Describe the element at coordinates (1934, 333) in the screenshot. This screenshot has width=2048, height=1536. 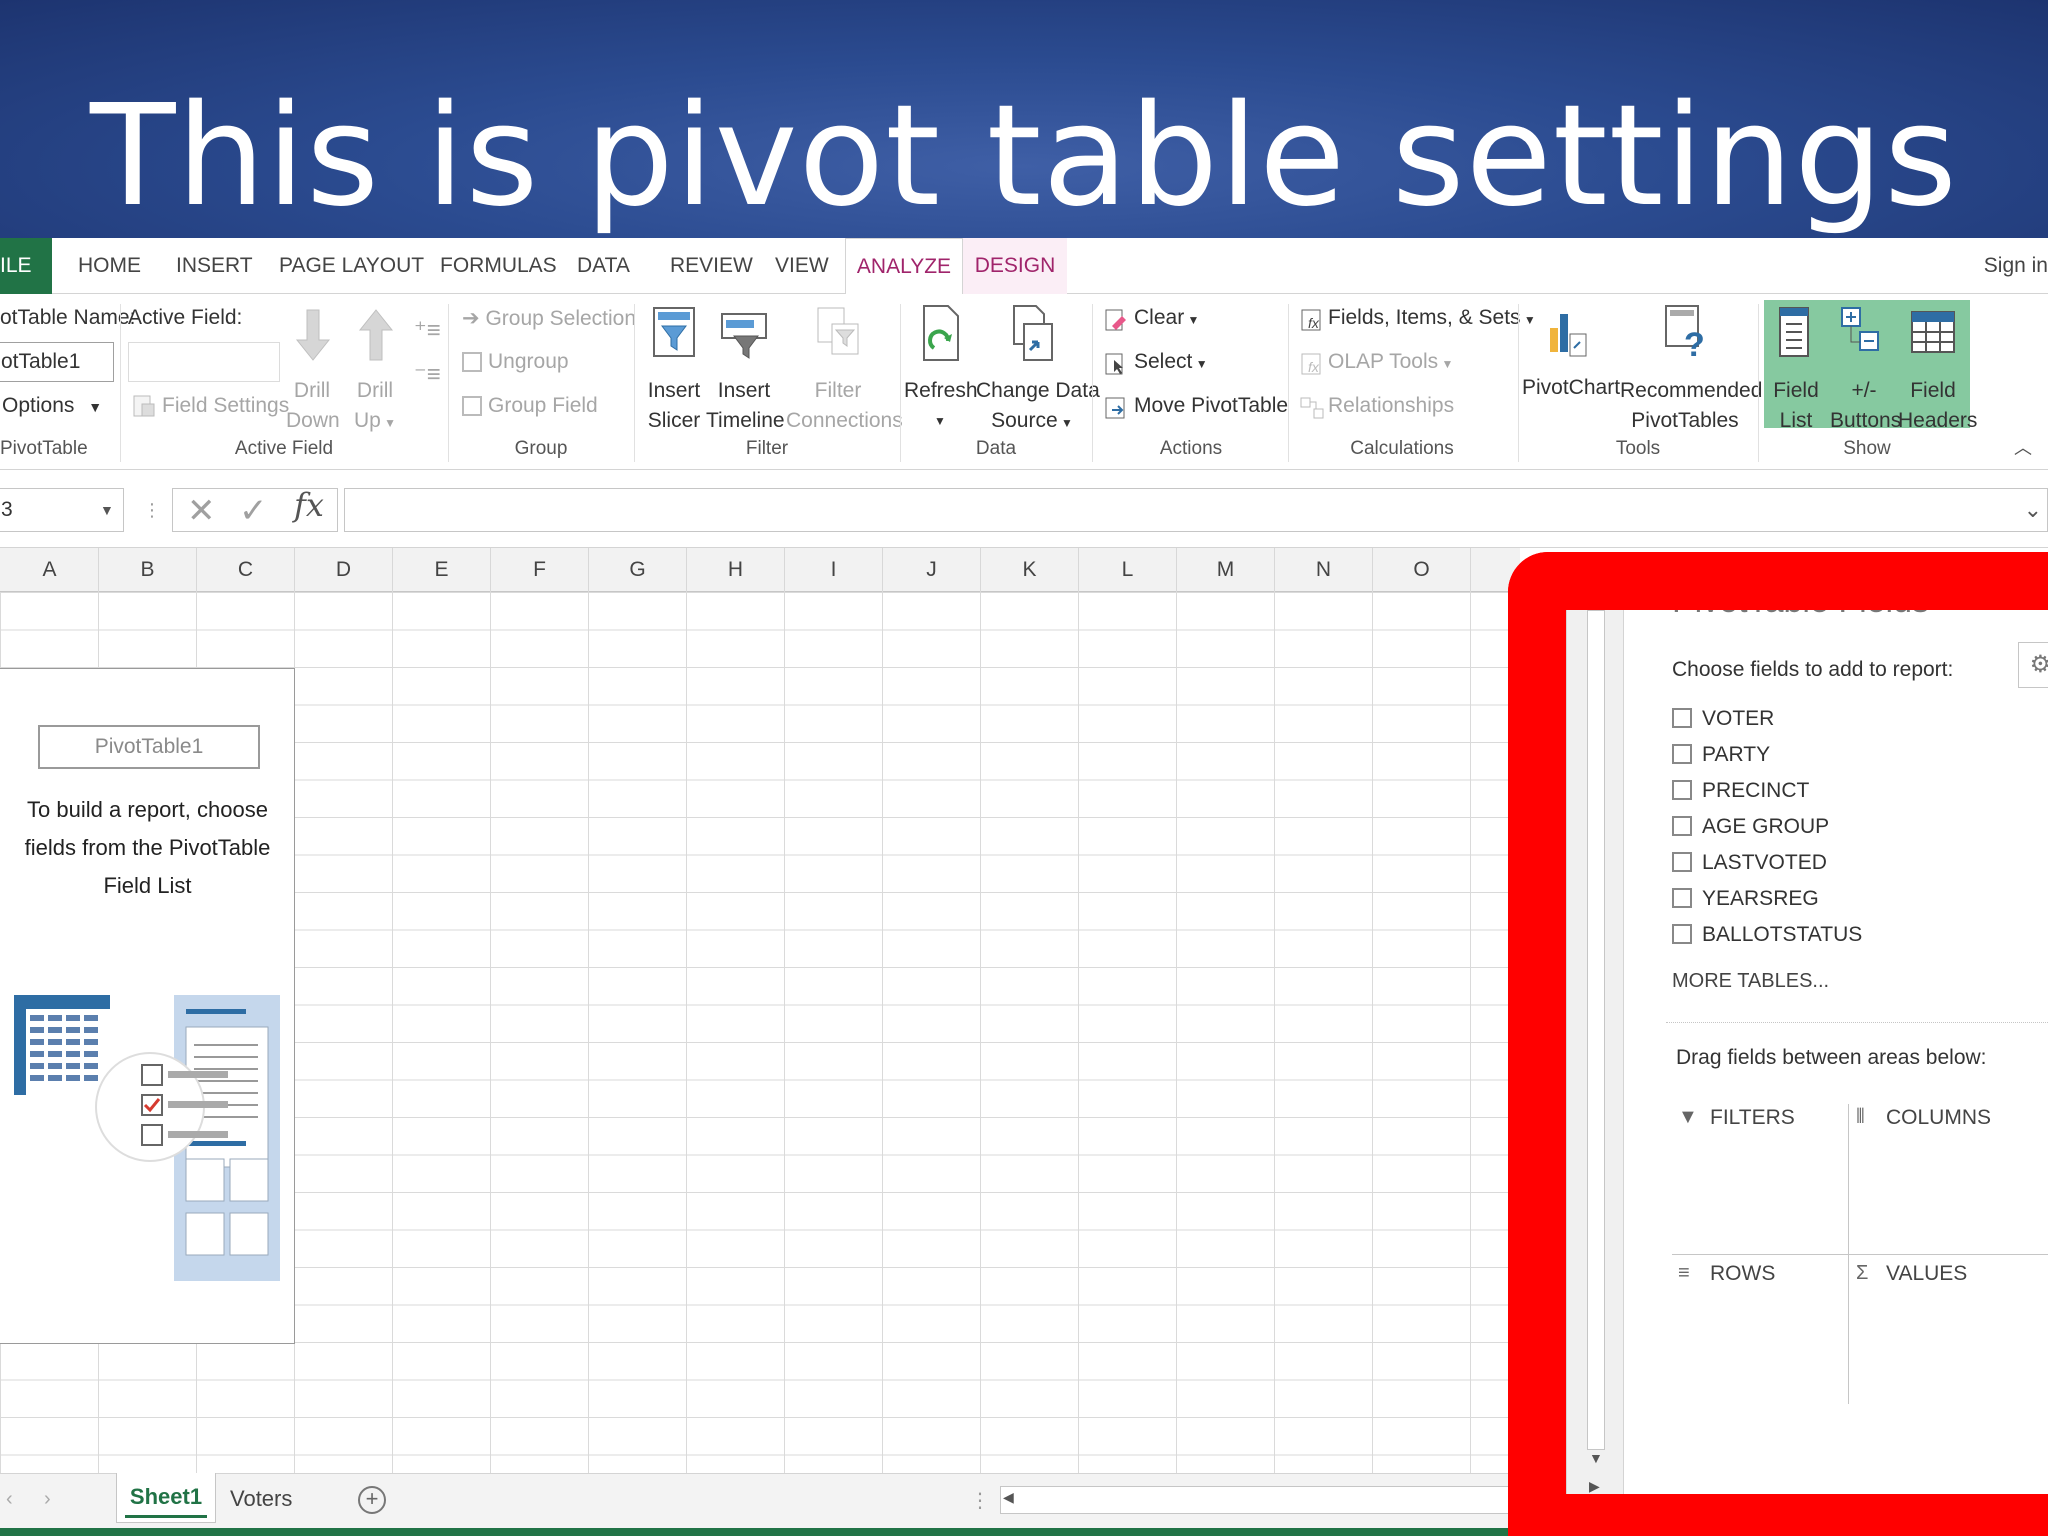
I see `field-headers-icon` at that location.